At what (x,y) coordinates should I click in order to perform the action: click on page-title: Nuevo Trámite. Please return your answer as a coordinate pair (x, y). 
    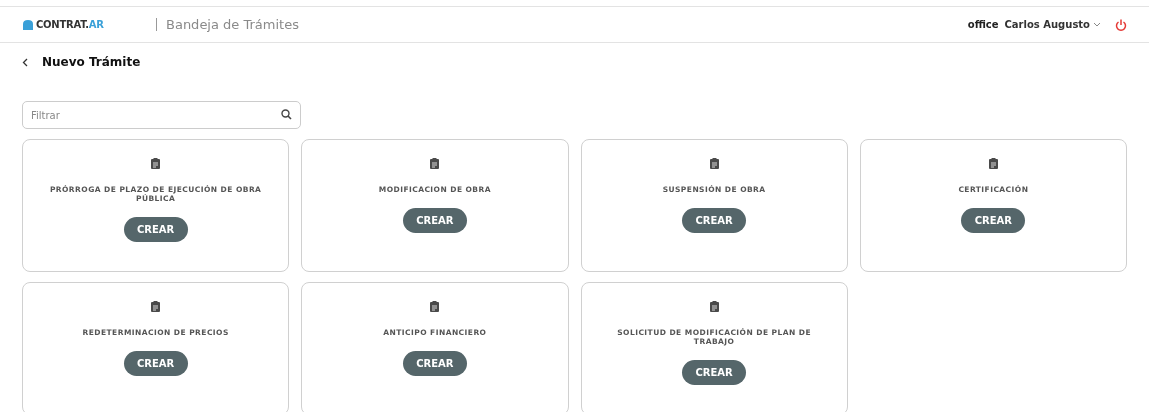
    Looking at the image, I should click on (91, 62).